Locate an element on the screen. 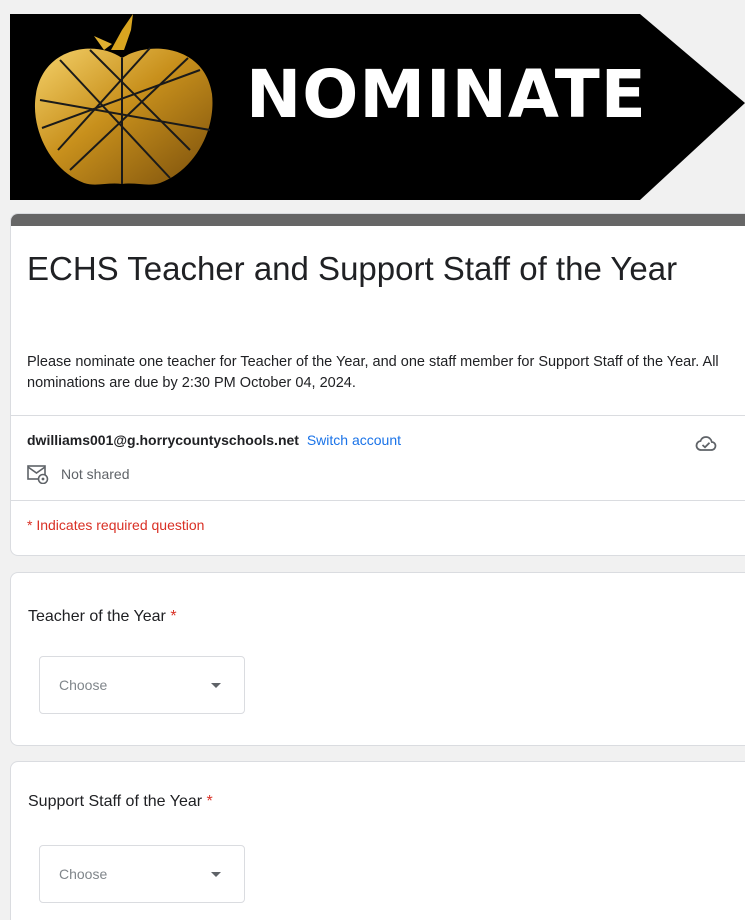  switch-account-link: Switch account is located at coordinates (354, 440).